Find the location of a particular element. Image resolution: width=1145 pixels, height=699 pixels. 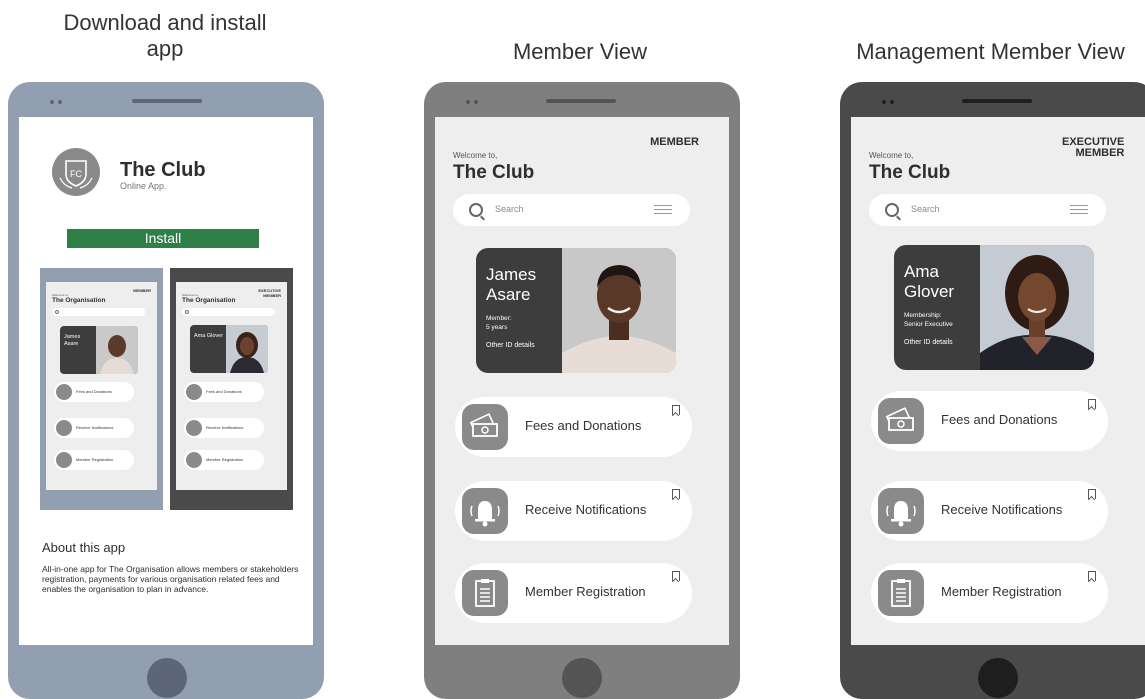

mini-card-name: James Asare is located at coordinates (72, 340).